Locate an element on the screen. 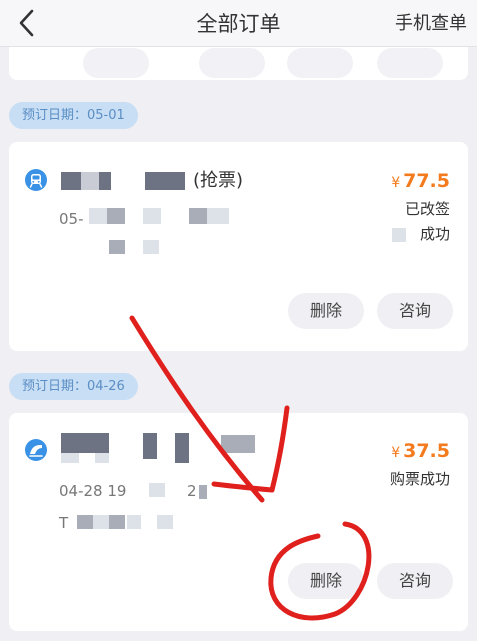  nav-header: 全部订单 手机查单 is located at coordinates (238, 23).